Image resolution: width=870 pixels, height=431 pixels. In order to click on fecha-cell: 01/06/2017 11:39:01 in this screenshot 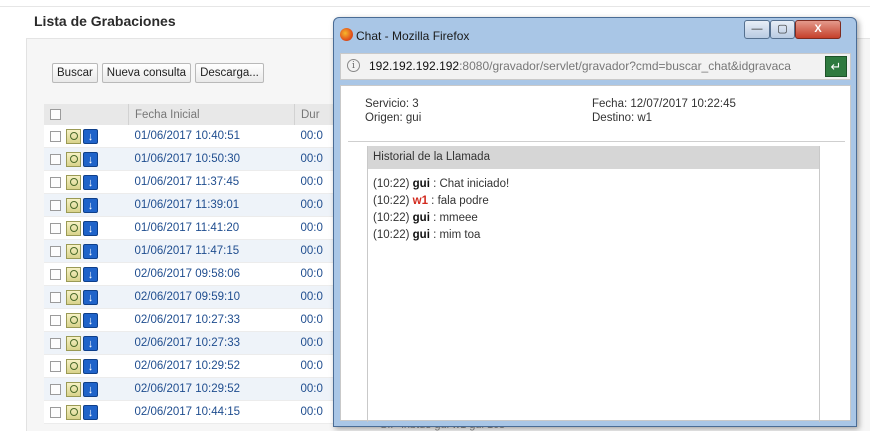, I will do `click(211, 205)`.